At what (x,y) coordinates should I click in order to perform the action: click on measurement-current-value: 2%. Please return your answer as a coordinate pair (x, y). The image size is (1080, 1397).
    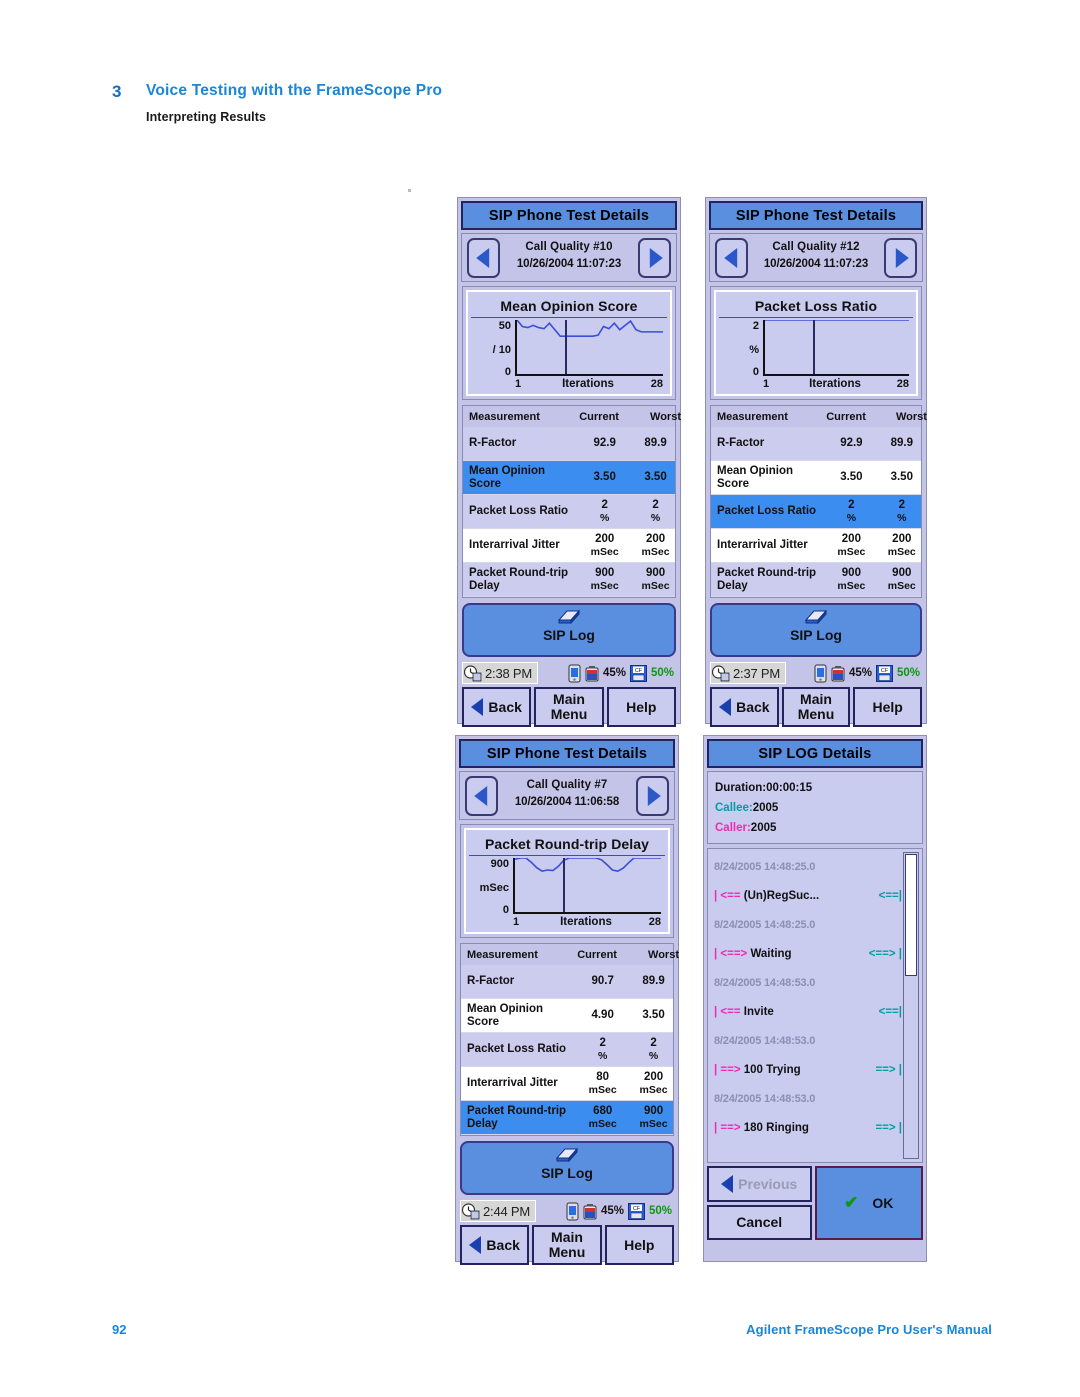
    Looking at the image, I should click on (604, 512).